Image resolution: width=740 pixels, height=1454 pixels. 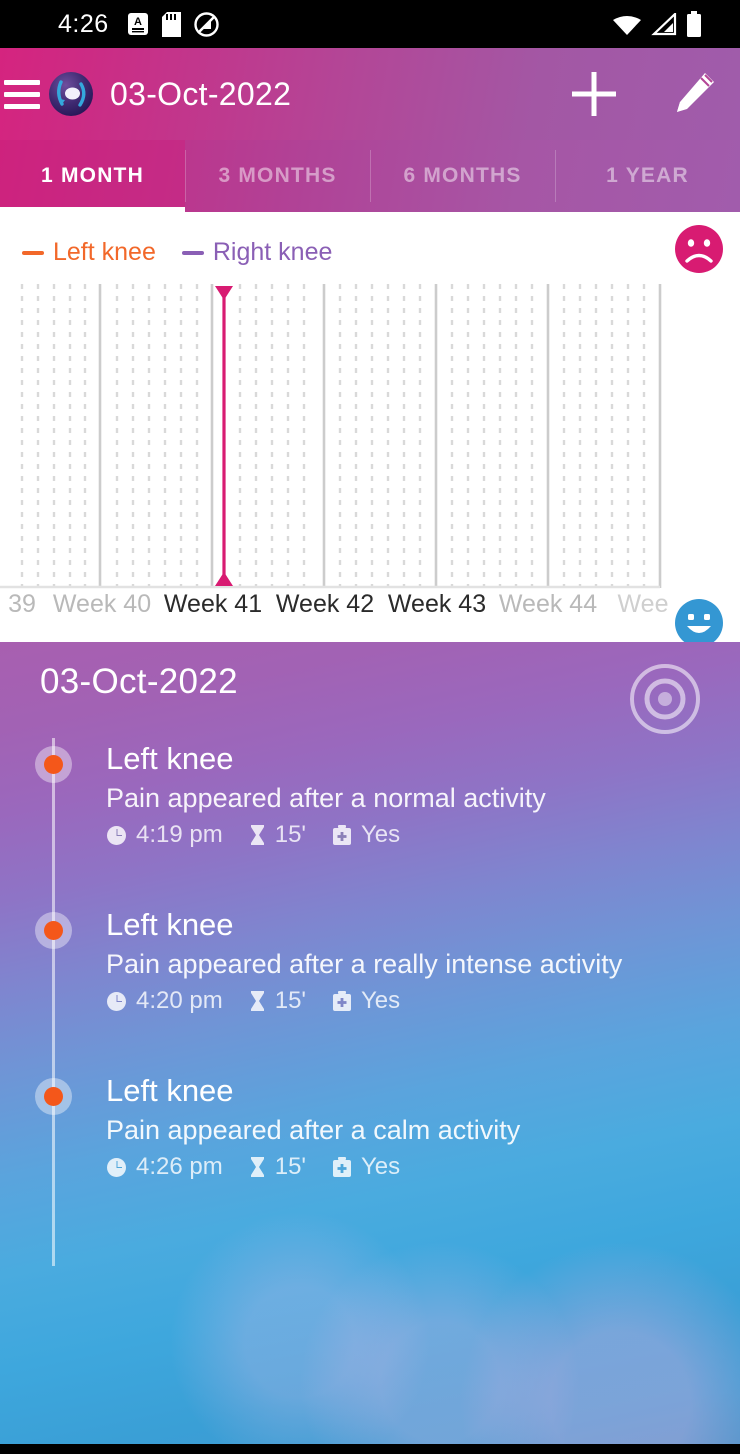 I want to click on x-tick-label: Week 42, so click(x=325, y=604).